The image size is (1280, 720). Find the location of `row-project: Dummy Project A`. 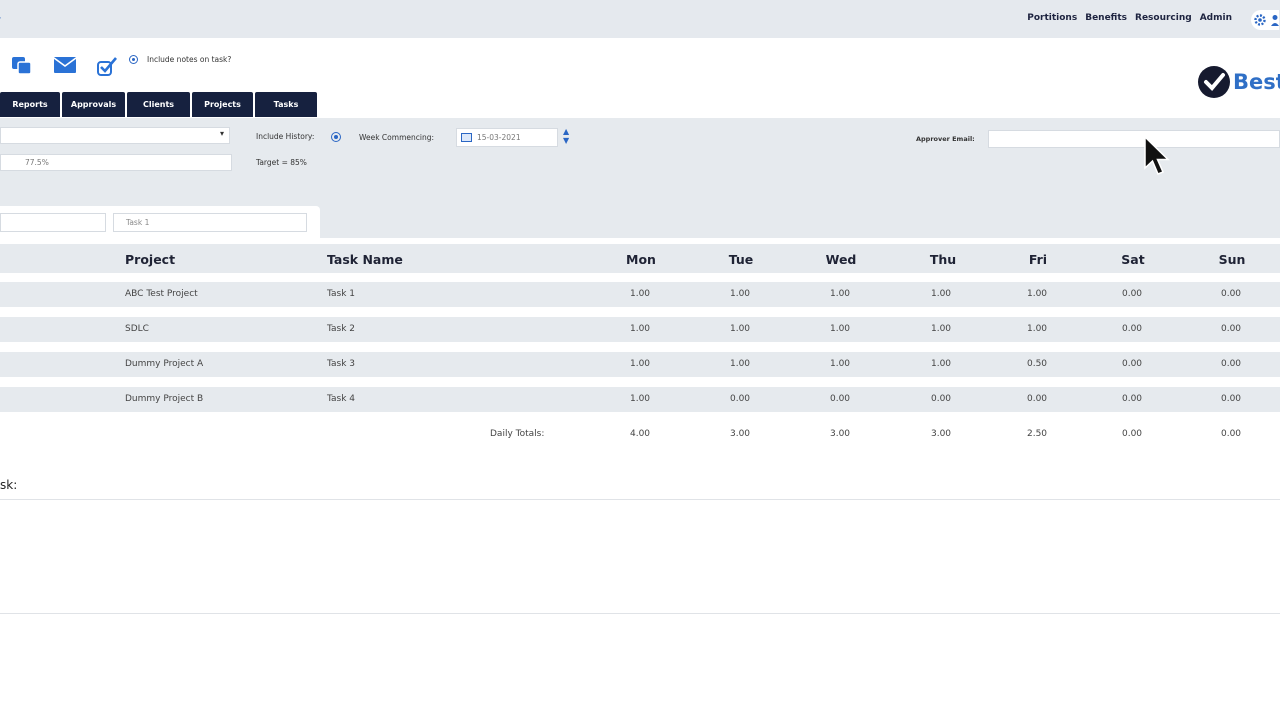

row-project: Dummy Project A is located at coordinates (164, 364).